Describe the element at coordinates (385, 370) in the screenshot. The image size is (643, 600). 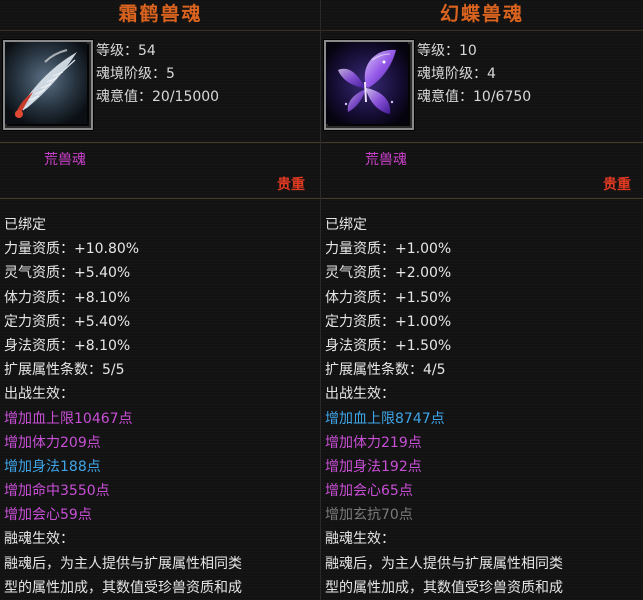
I see `right-attr-ext-count: 扩展属性条数：4/5` at that location.